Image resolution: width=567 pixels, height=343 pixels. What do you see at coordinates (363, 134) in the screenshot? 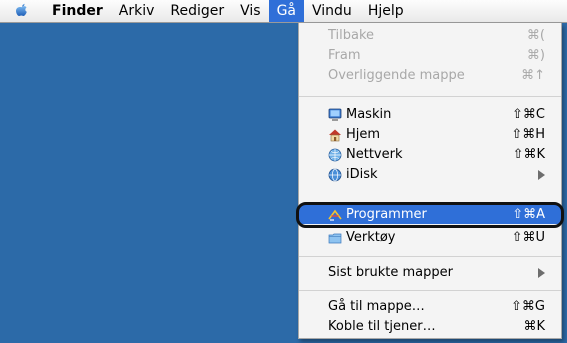
I see `menu-item-label: Hjem` at bounding box center [363, 134].